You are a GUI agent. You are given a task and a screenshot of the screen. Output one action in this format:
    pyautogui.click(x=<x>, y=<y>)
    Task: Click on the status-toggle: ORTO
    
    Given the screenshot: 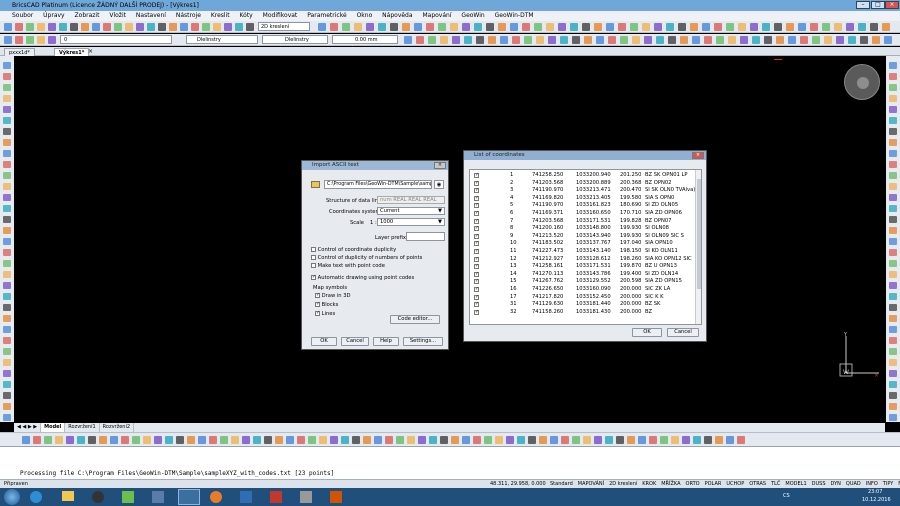 What is the action you would take?
    pyautogui.click(x=693, y=484)
    